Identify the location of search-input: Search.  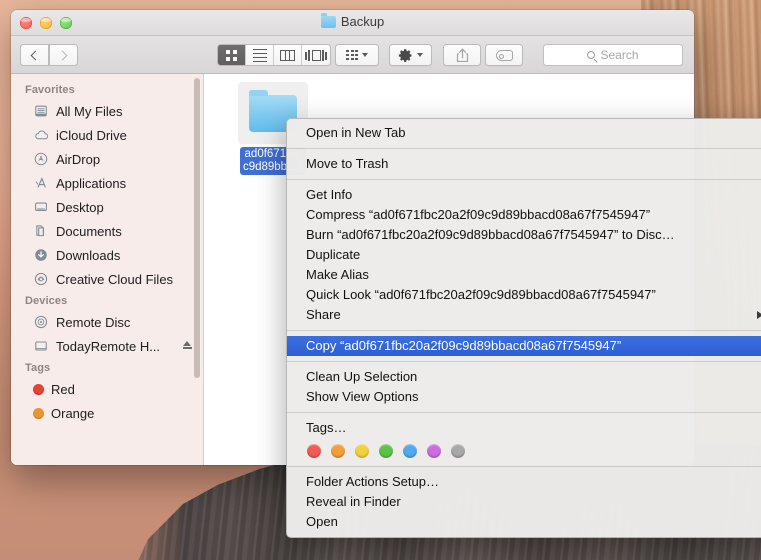
(613, 55).